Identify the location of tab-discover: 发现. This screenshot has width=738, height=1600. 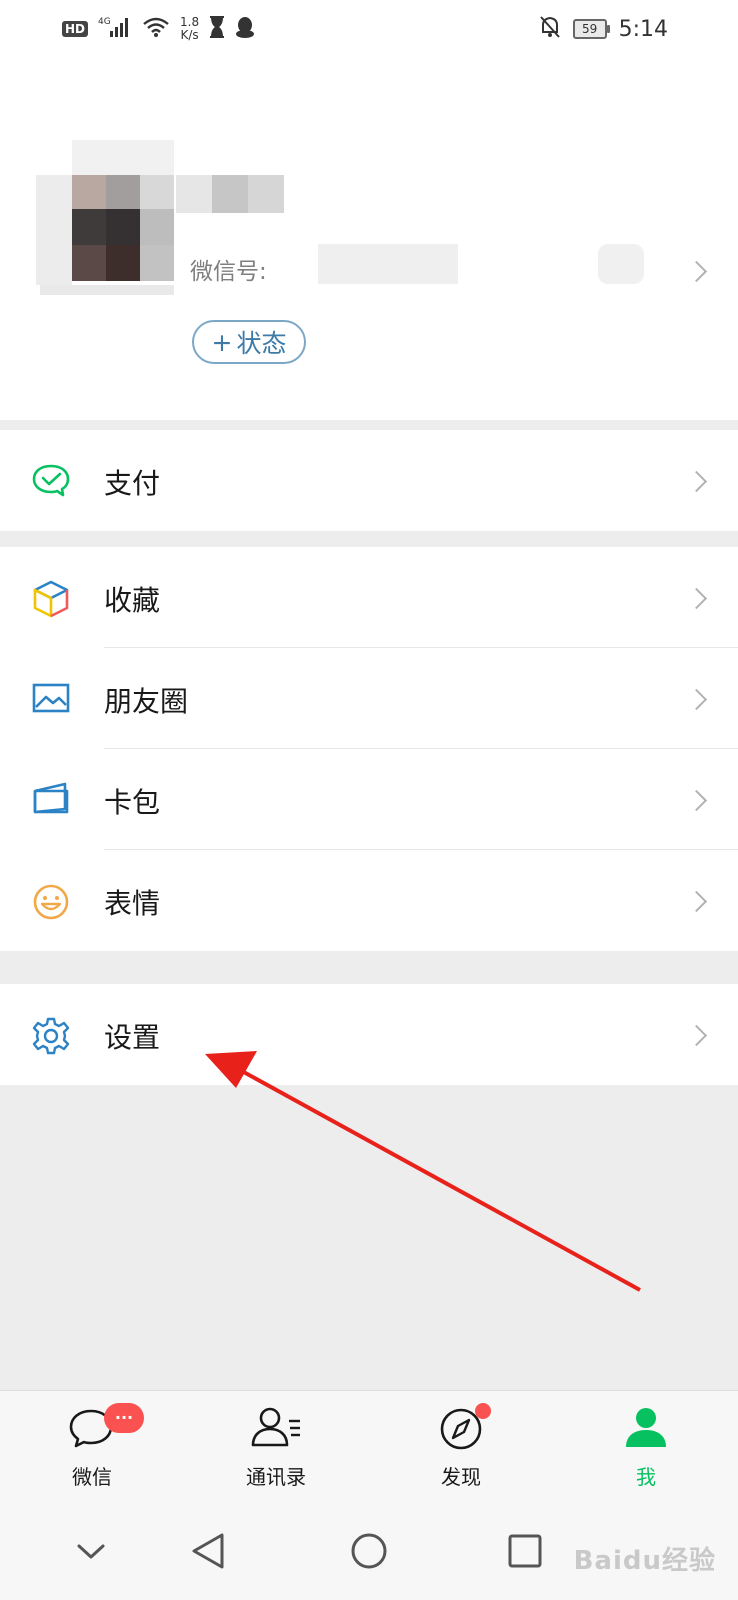
(461, 1446).